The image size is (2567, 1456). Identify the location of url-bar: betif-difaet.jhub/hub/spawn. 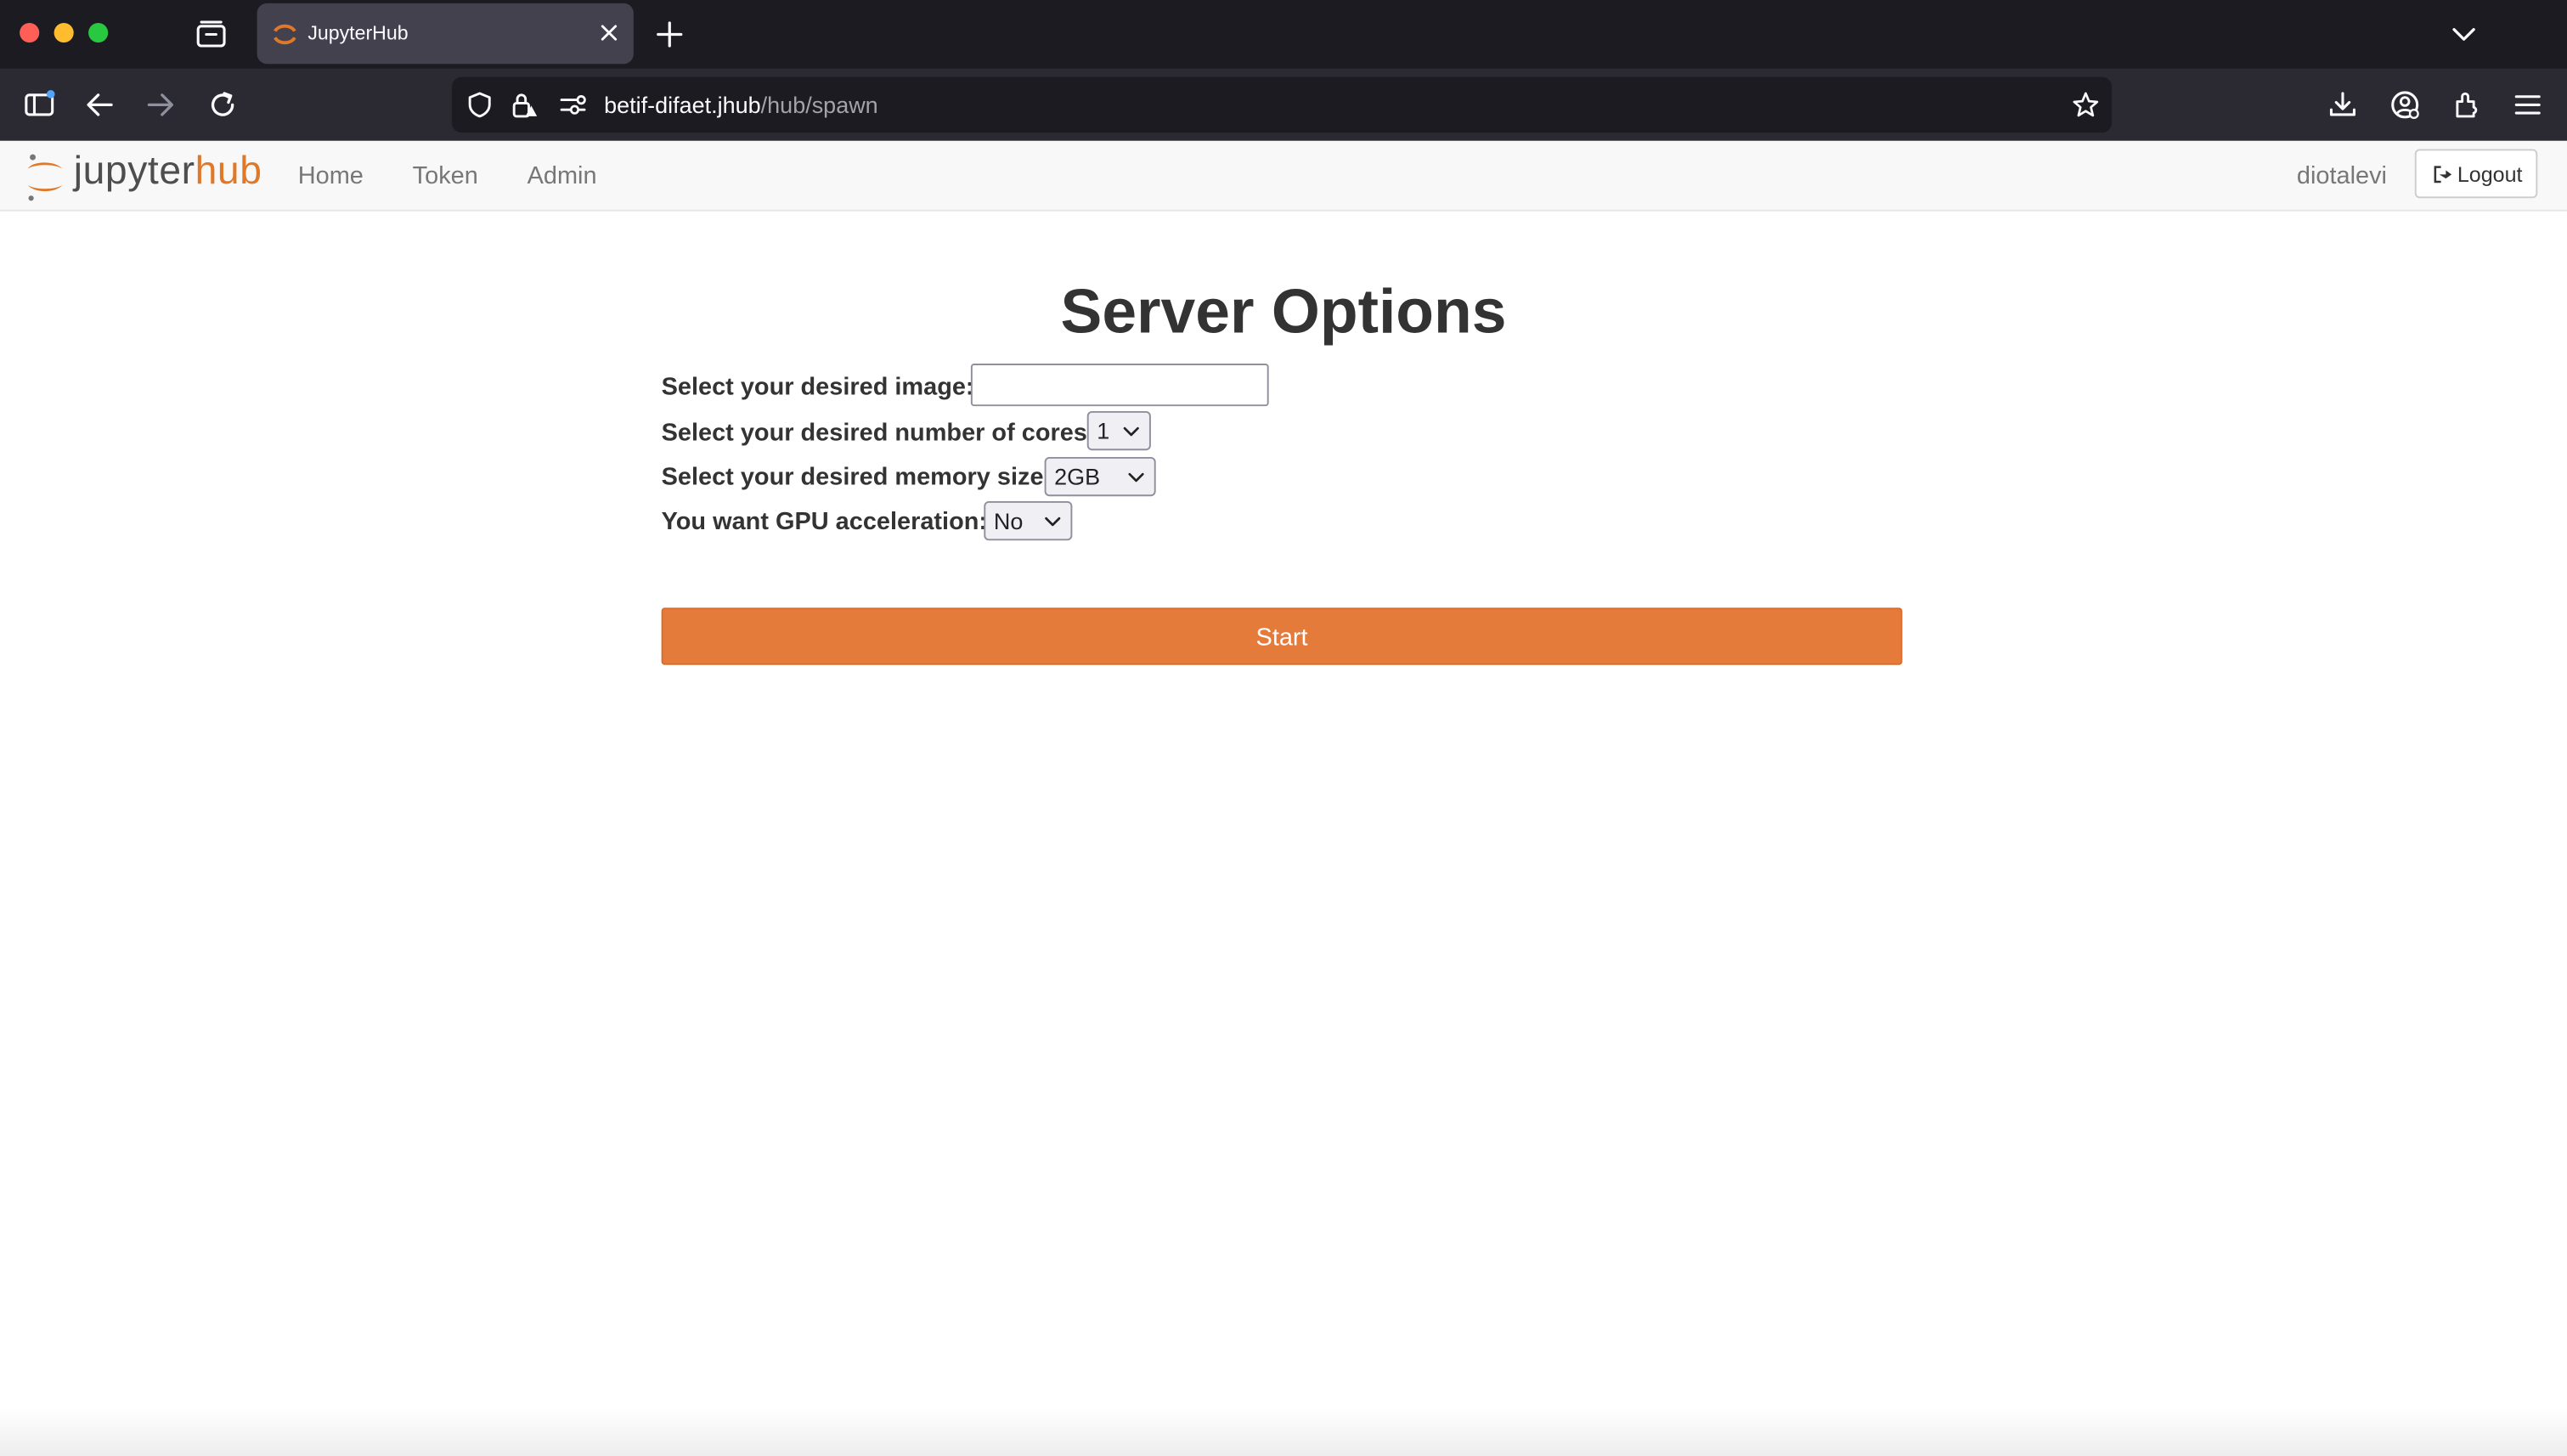
(1282, 105).